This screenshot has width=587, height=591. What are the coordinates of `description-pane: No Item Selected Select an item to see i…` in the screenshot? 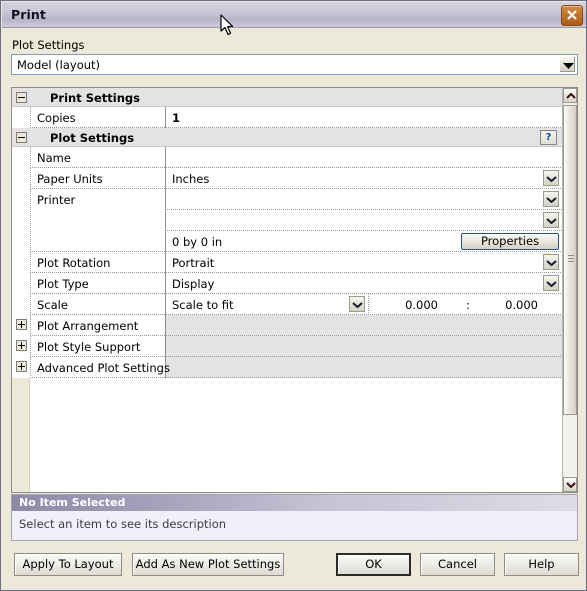 It's located at (294, 517).